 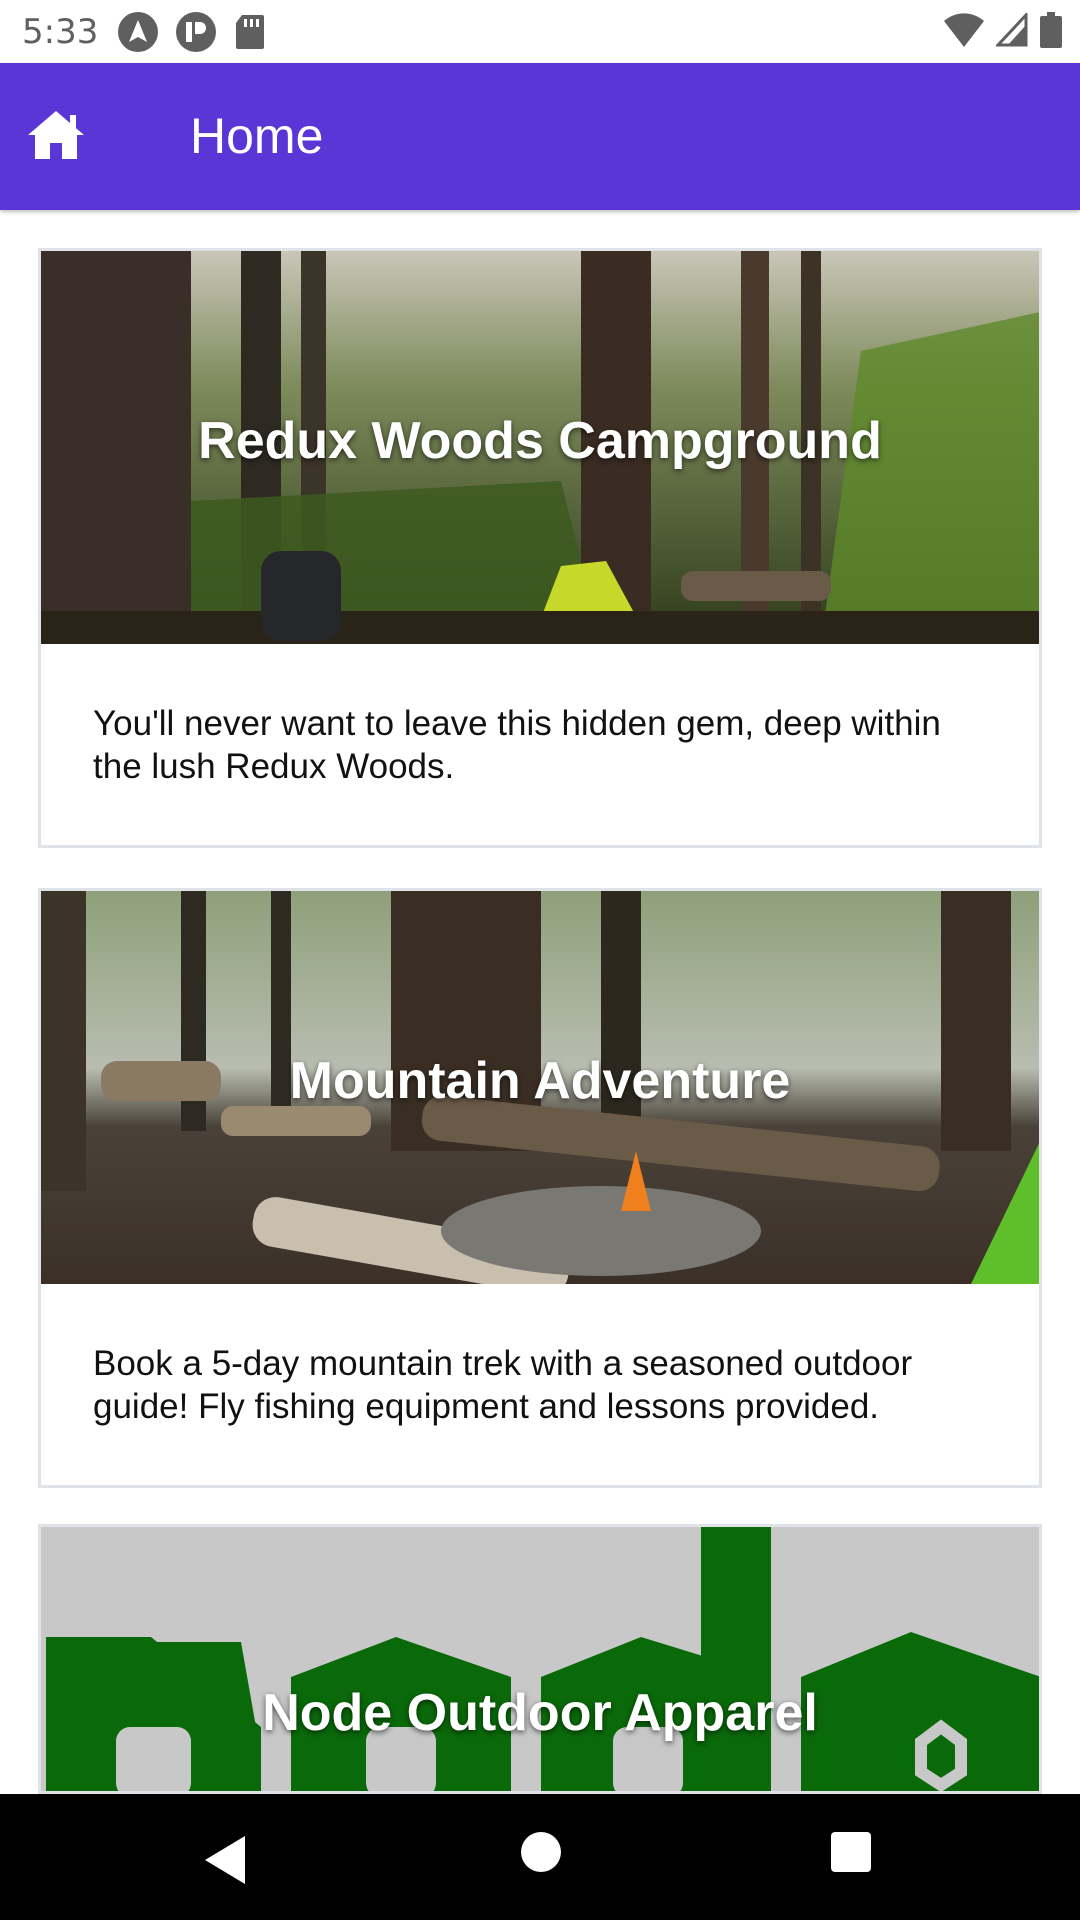 I want to click on back-icon, so click(x=225, y=1860).